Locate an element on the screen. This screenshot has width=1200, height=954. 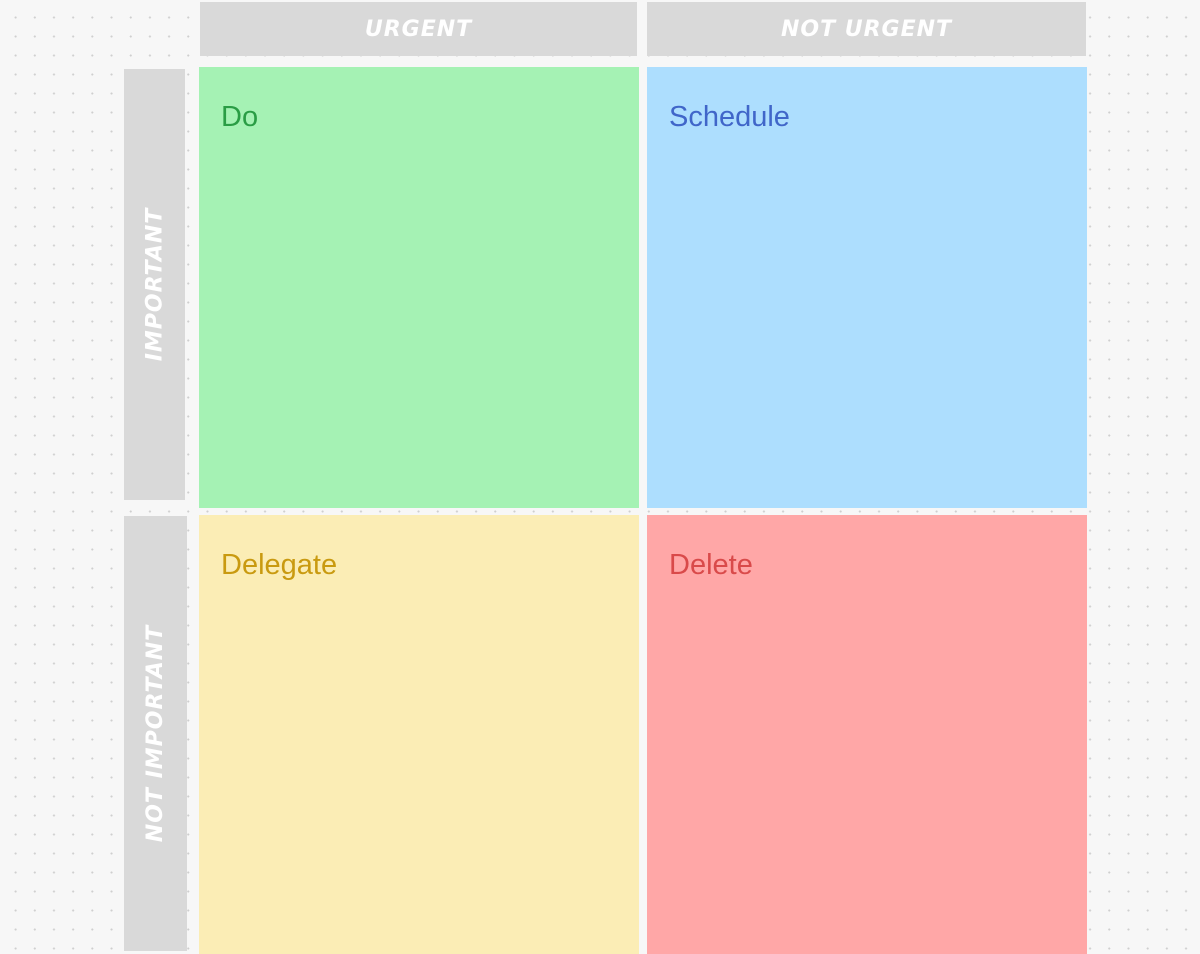
column-header-urgent-label: URGENT is located at coordinates (418, 29).